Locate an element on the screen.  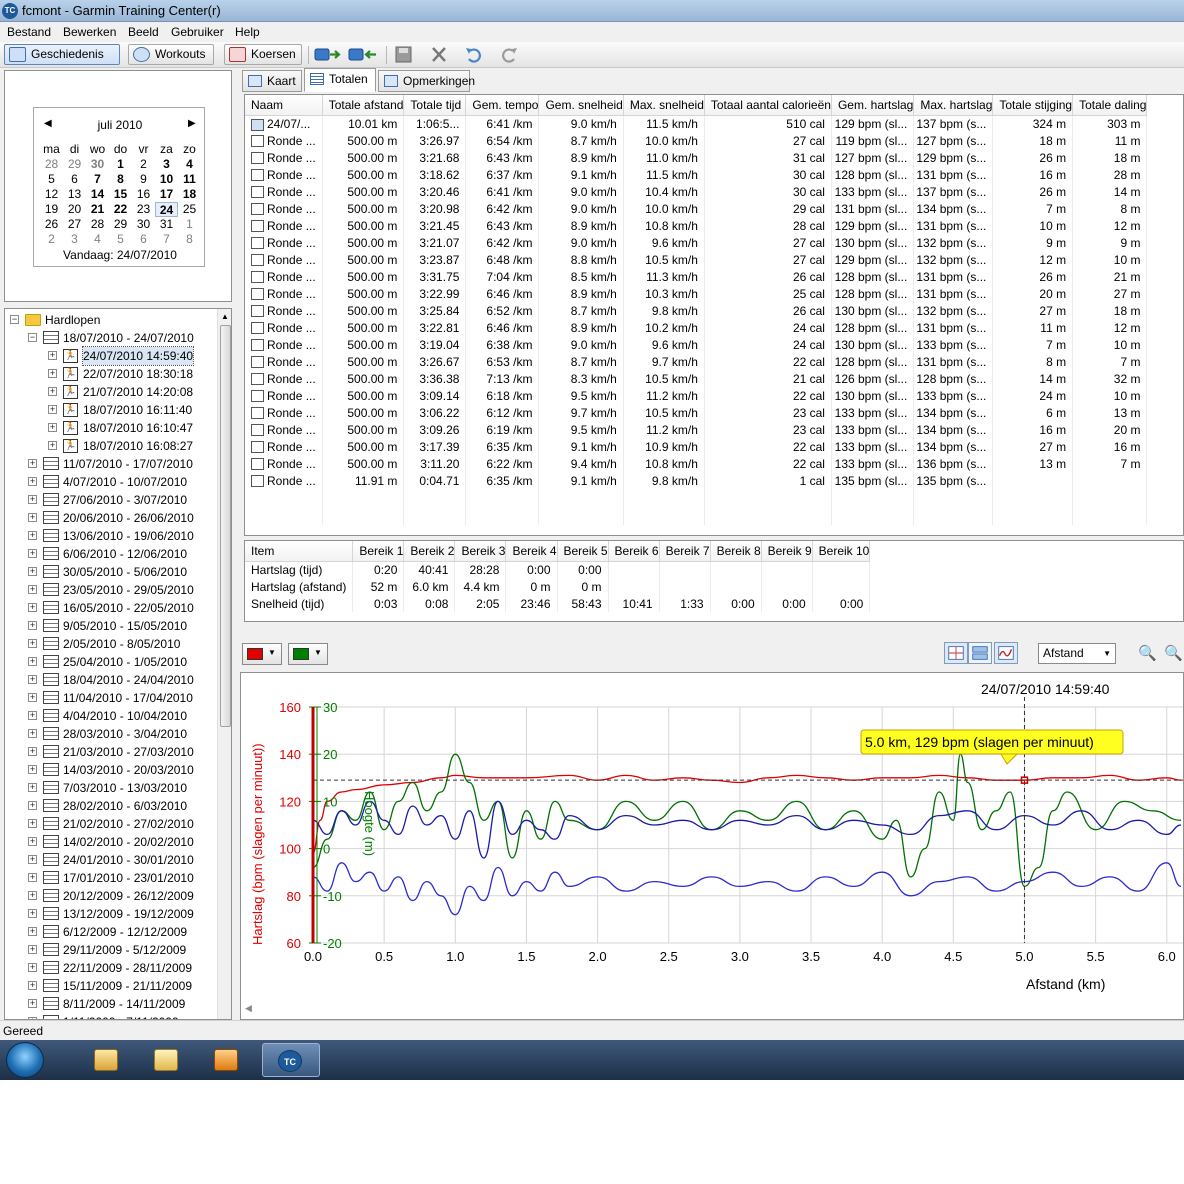
column-header: Totaal aantal calorieën is located at coordinates (768, 105).